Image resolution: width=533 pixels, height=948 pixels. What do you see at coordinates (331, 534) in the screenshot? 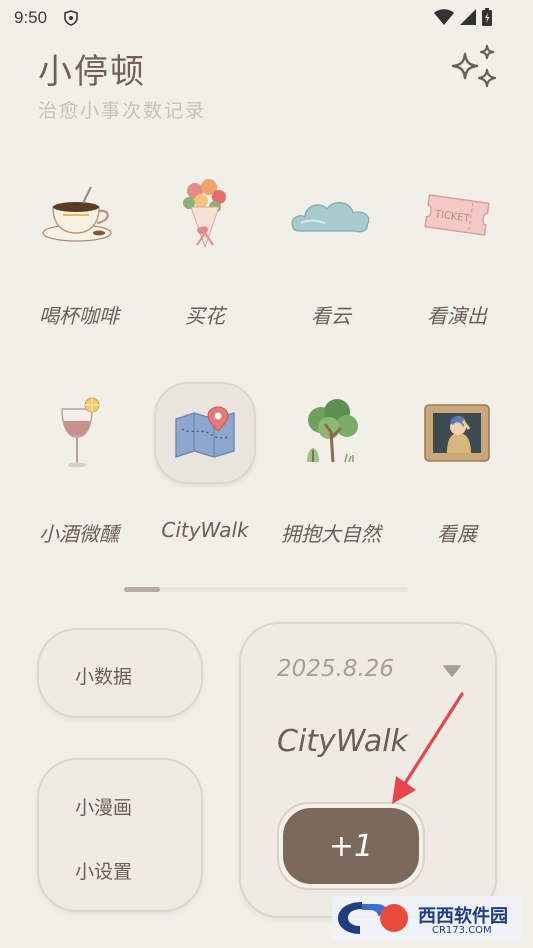
I see `activity-label: 拥抱大自然` at bounding box center [331, 534].